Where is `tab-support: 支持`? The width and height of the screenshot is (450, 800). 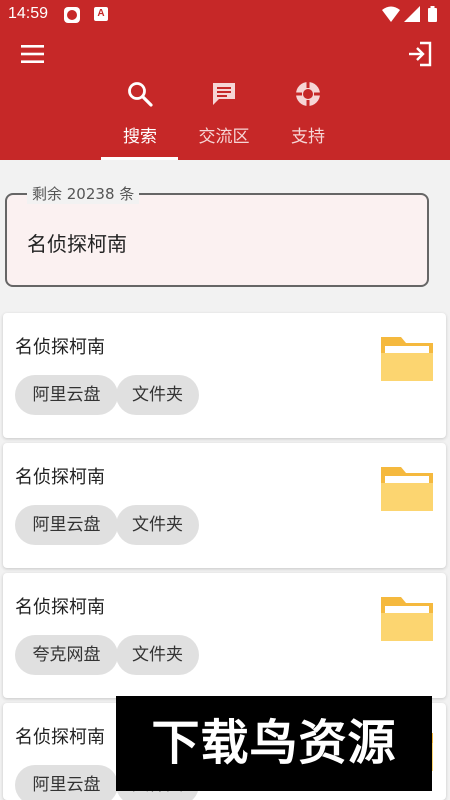
tab-support: 支持 is located at coordinates (308, 115).